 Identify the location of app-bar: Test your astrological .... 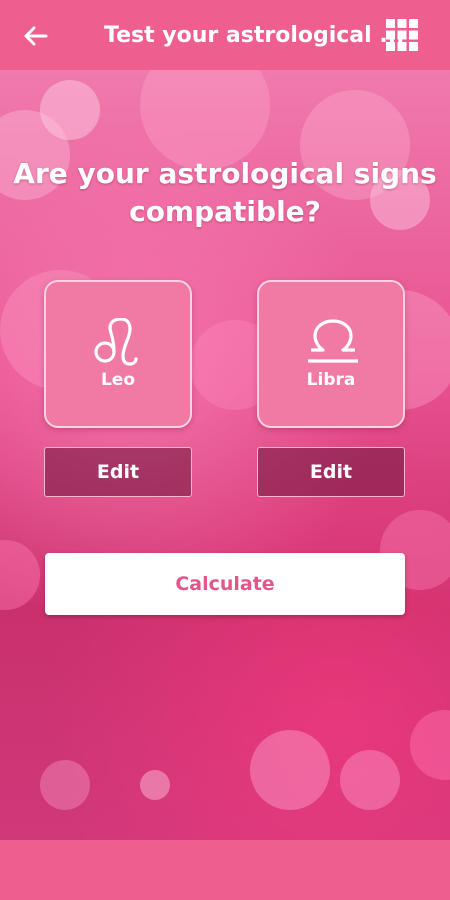
(225, 35).